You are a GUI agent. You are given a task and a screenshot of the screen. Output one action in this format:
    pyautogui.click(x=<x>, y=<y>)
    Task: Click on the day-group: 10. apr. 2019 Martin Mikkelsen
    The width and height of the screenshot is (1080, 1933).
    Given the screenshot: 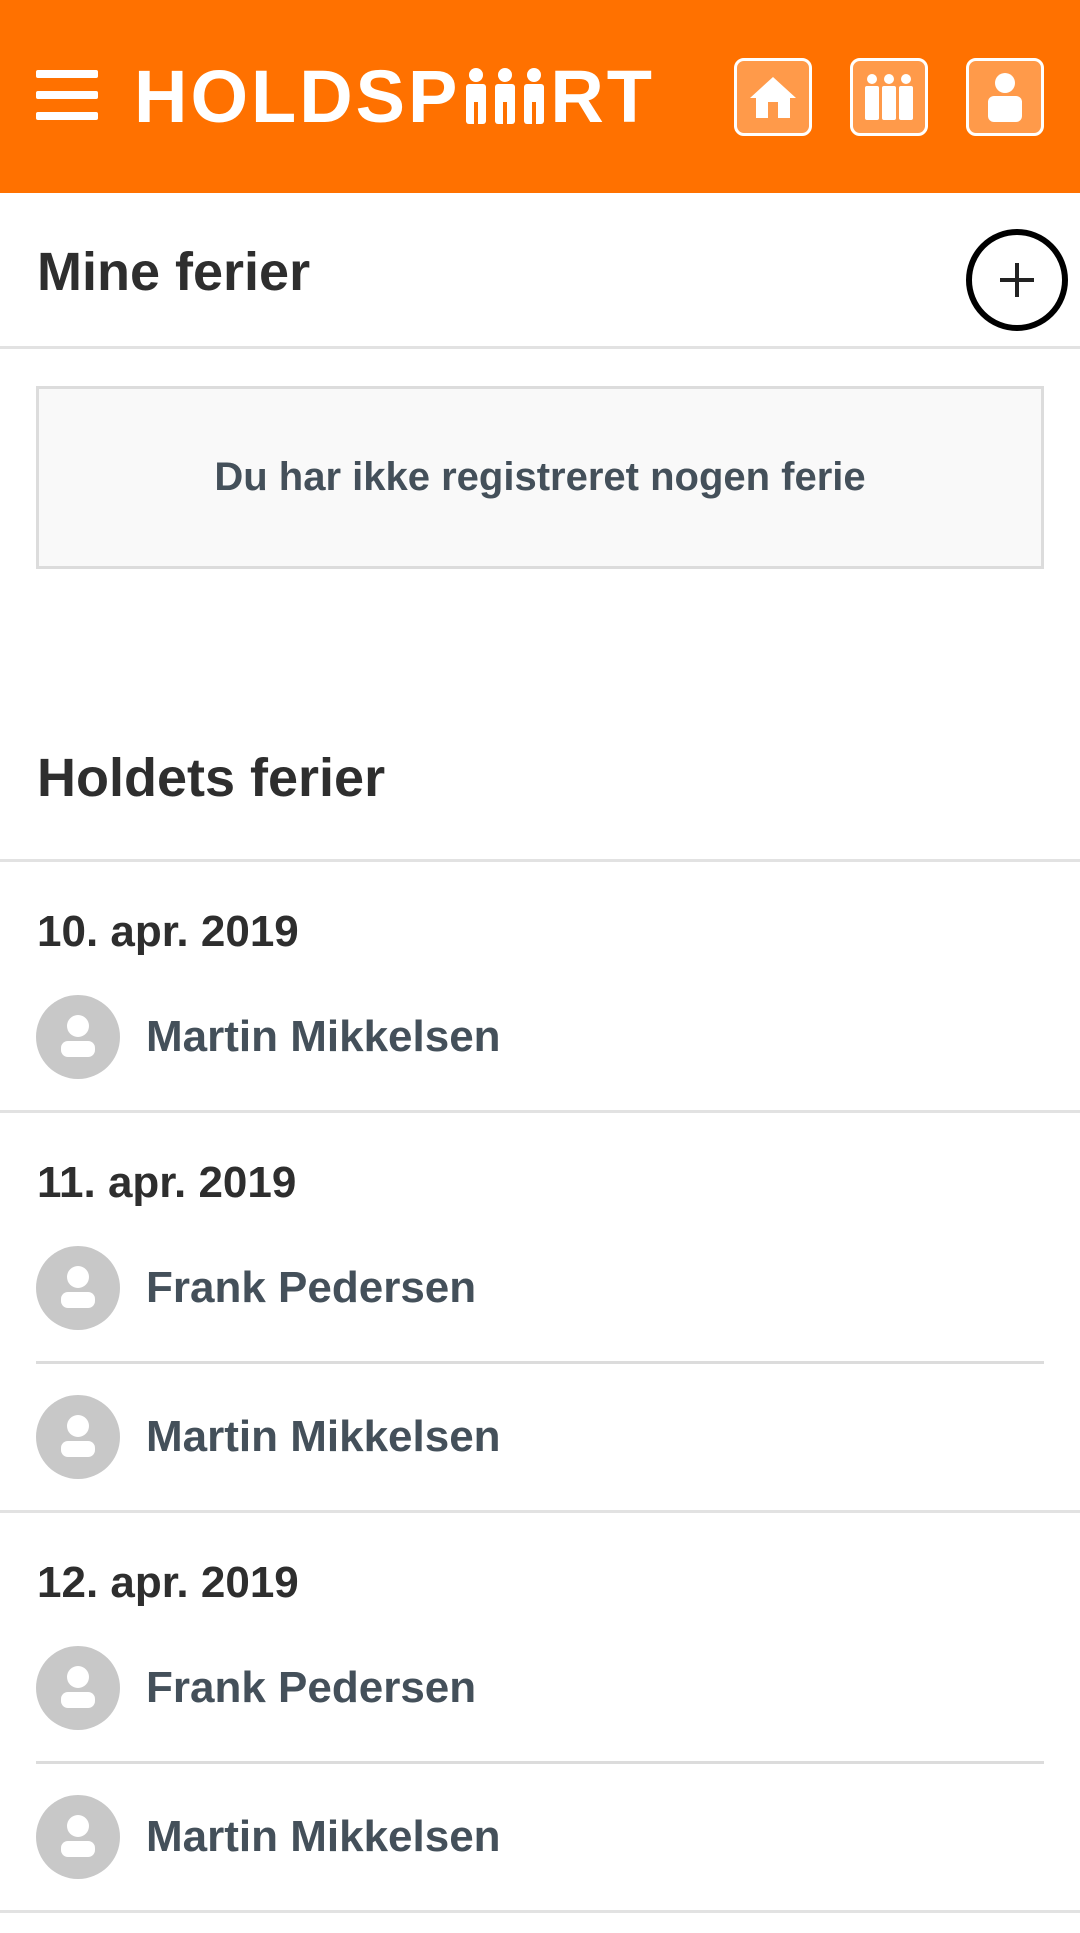 What is the action you would take?
    pyautogui.click(x=540, y=987)
    